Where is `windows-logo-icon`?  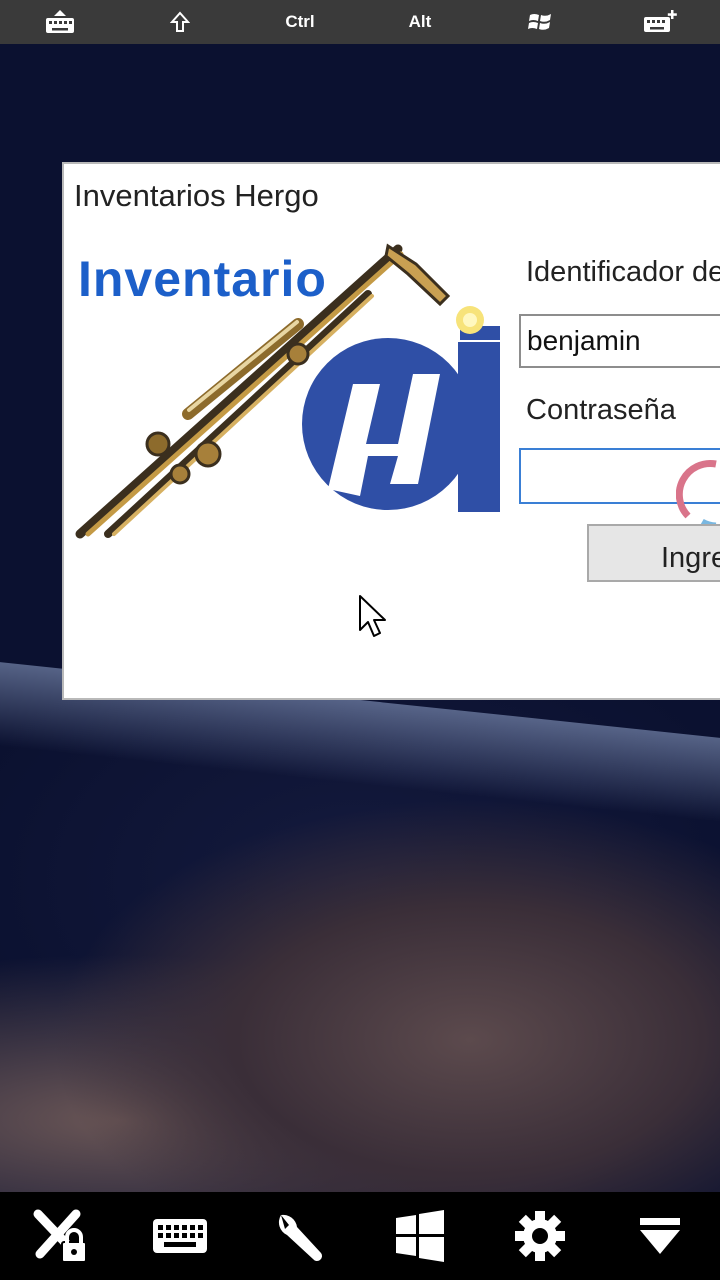 windows-logo-icon is located at coordinates (539, 22).